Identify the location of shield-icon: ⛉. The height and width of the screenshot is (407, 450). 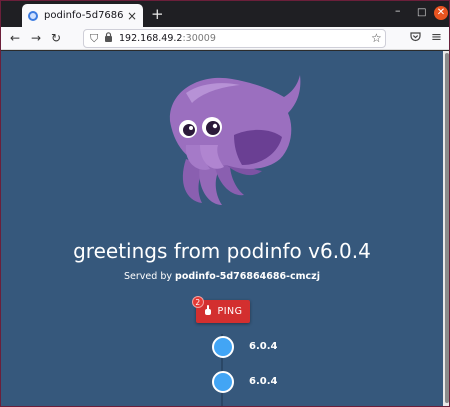
(94, 39).